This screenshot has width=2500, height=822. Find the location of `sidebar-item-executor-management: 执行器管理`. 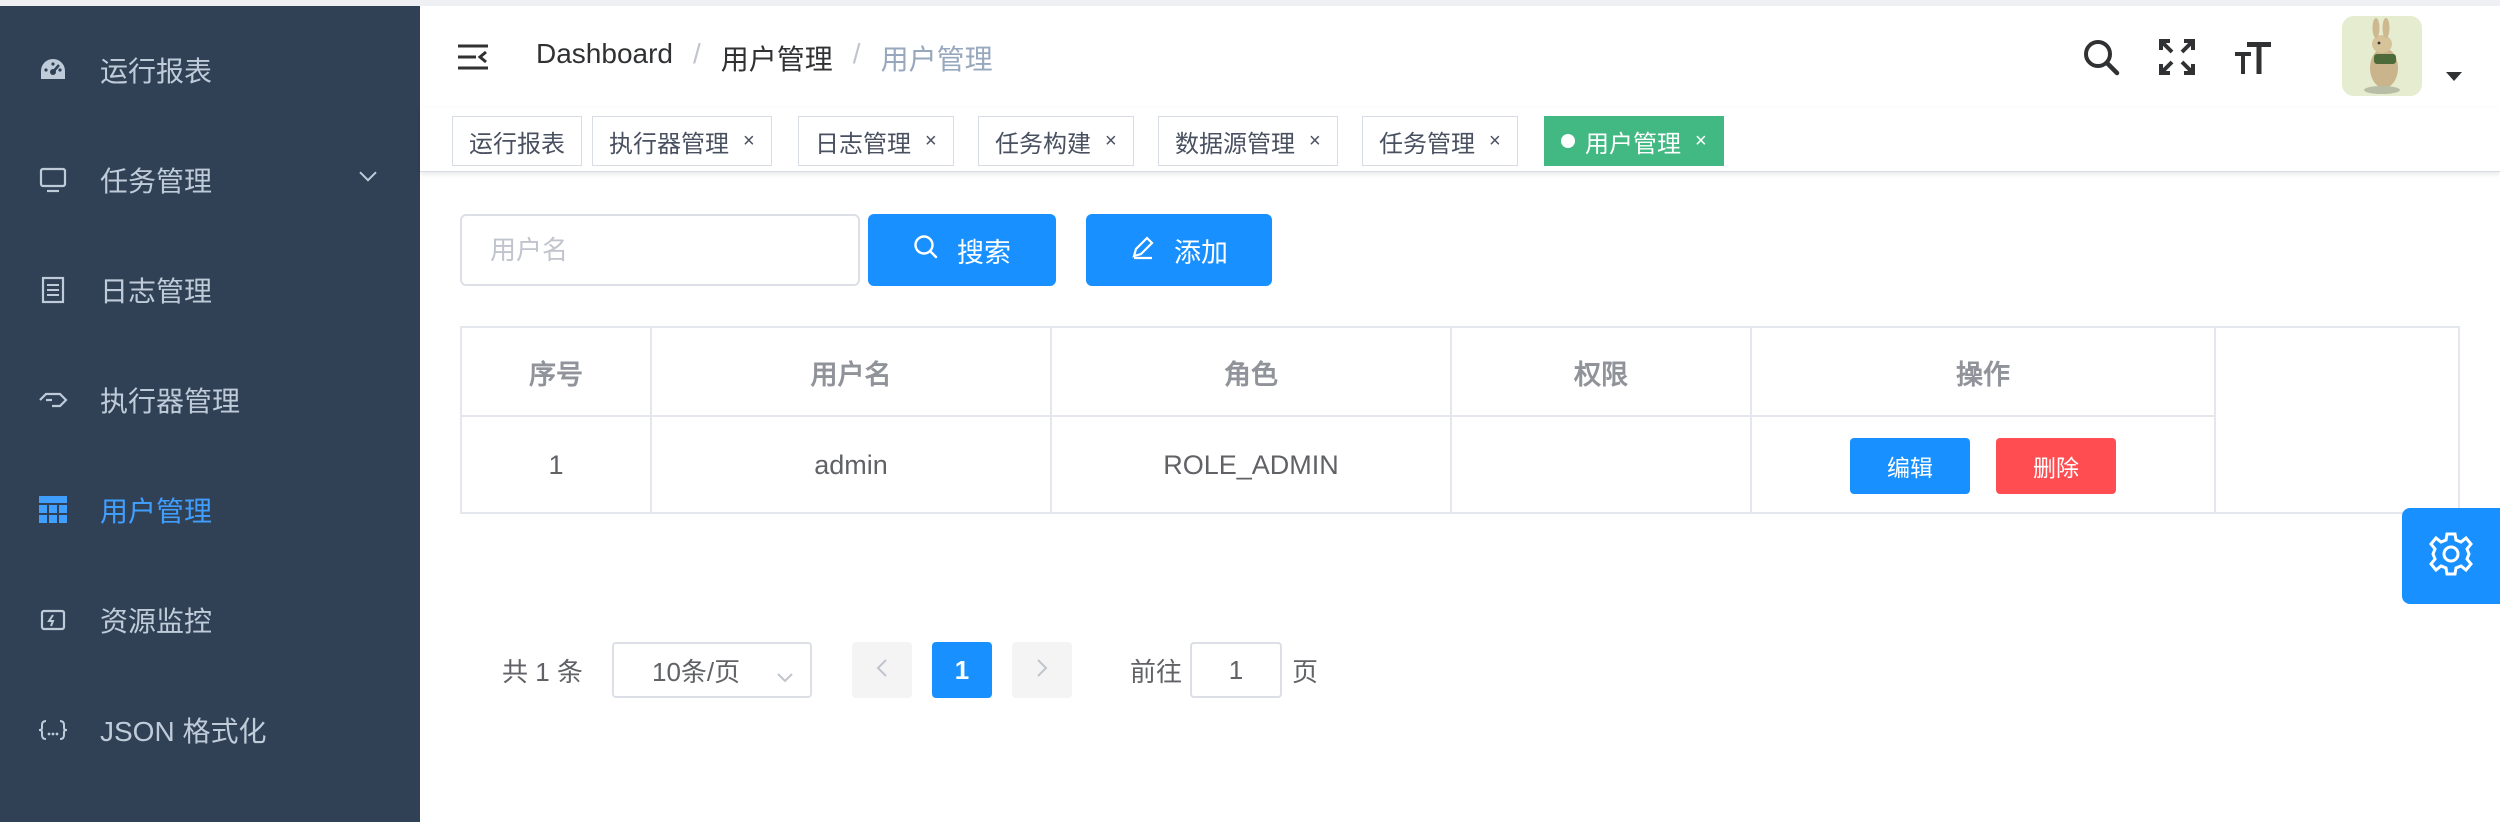

sidebar-item-executor-management: 执行器管理 is located at coordinates (210, 400).